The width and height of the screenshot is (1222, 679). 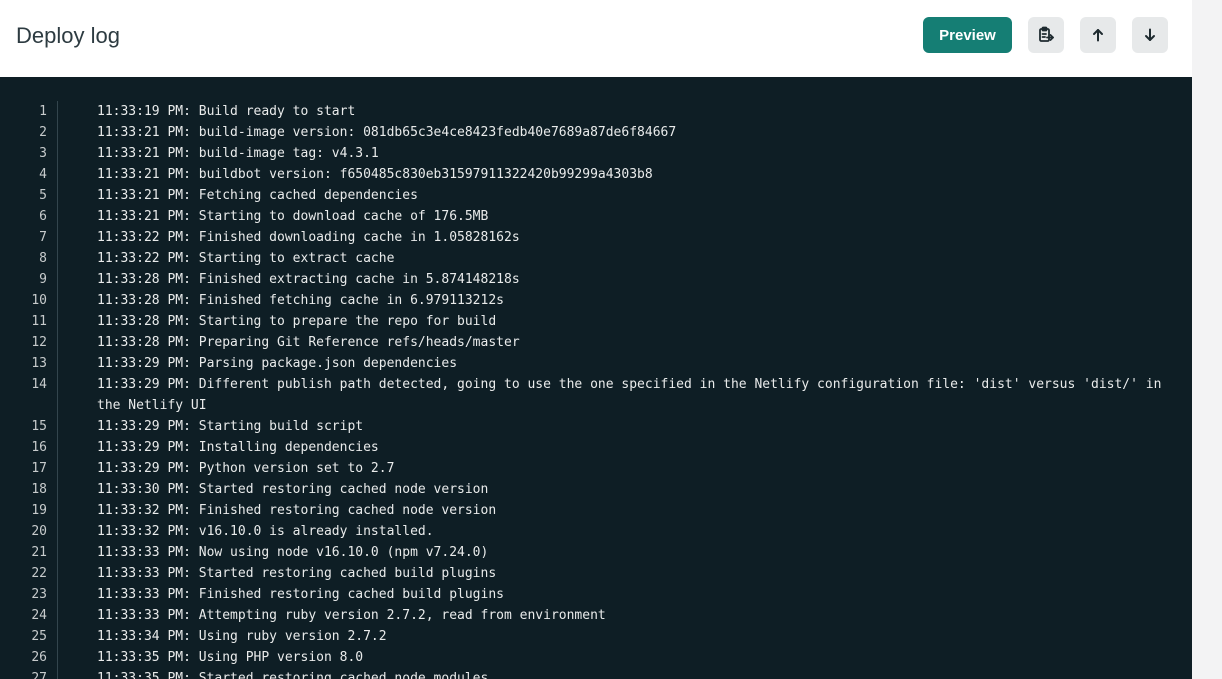 What do you see at coordinates (43, 258) in the screenshot?
I see `line-number: 8` at bounding box center [43, 258].